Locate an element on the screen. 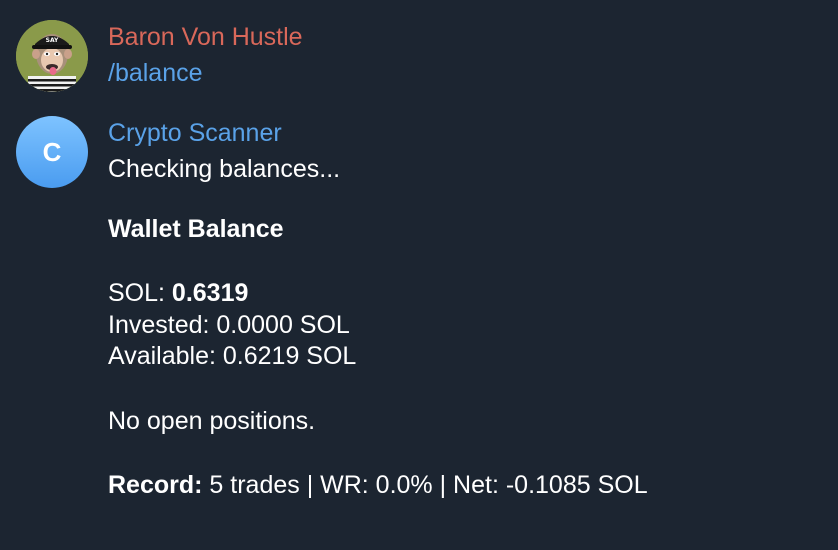 The height and width of the screenshot is (550, 838). sol-balance-line: SOL: 0.6319 is located at coordinates (178, 293).